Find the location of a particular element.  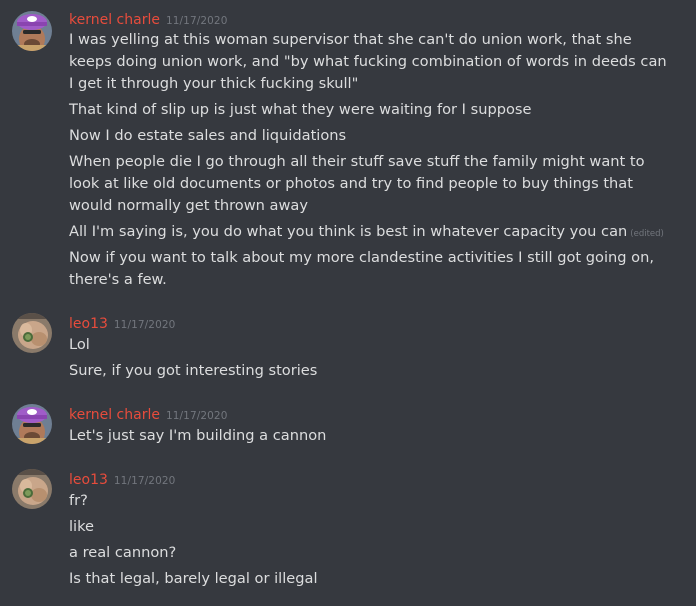

message-text: Let's just say I'm building a cannon is located at coordinates (198, 435).